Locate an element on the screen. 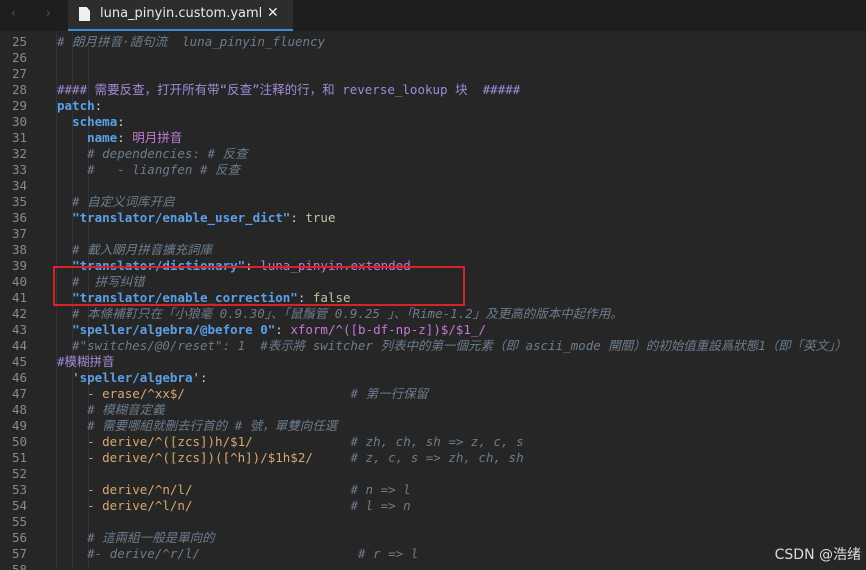  line-number: 51 is located at coordinates (19, 457).